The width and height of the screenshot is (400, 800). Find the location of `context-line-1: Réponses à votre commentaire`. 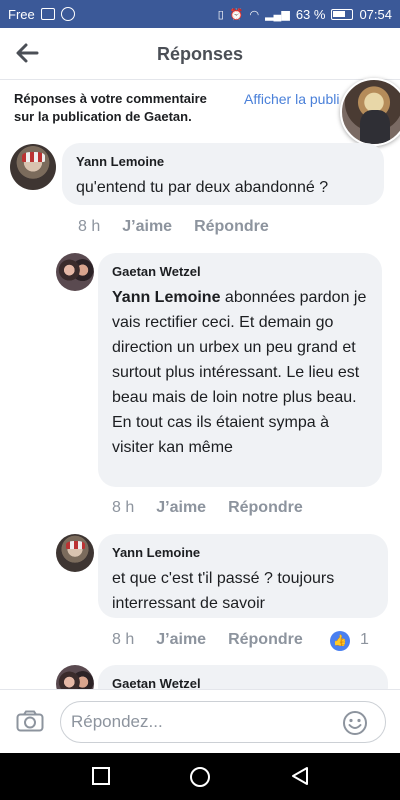

context-line-1: Réponses à votre commentaire is located at coordinates (110, 98).